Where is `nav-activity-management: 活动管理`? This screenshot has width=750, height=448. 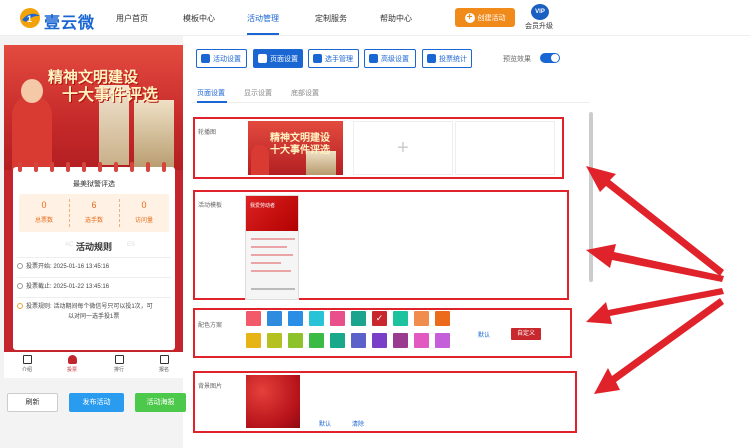
nav-activity-management: 活动管理 is located at coordinates (263, 18).